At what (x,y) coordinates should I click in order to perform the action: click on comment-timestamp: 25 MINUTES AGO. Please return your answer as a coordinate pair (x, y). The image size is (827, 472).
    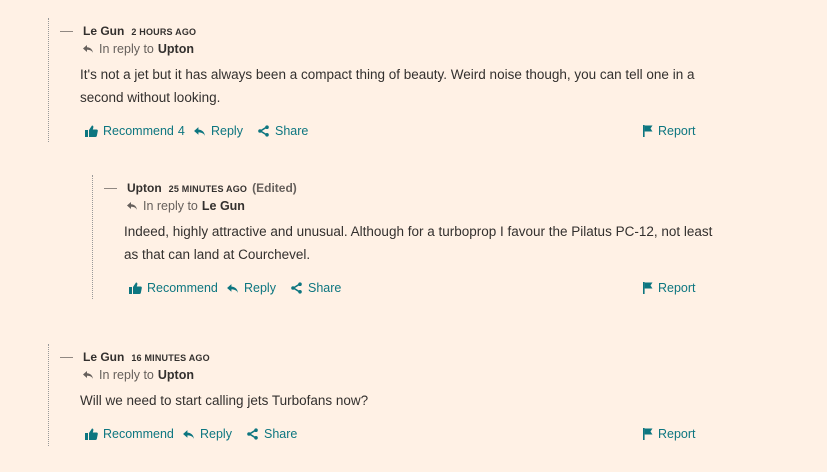
    Looking at the image, I should click on (208, 189).